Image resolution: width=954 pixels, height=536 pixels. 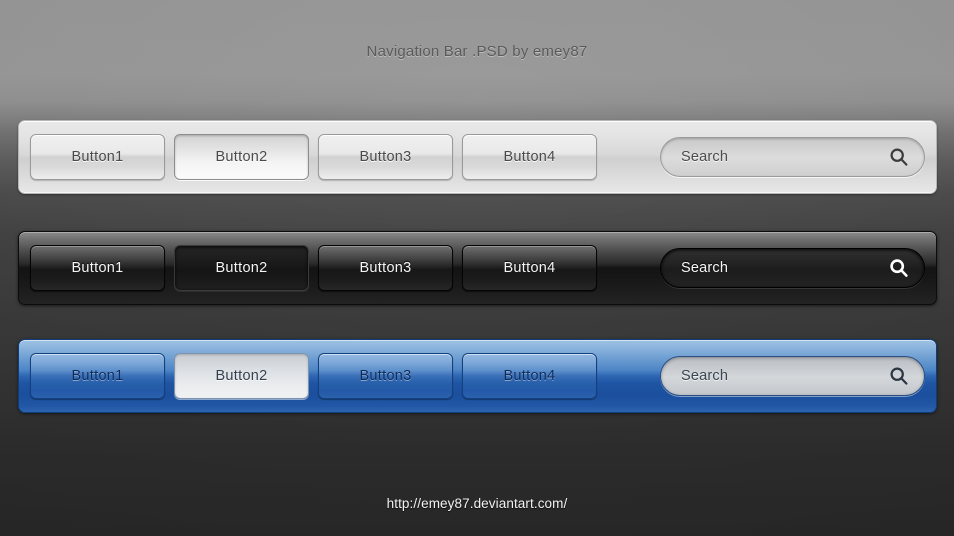 What do you see at coordinates (781, 268) in the screenshot?
I see `dark-search-input` at bounding box center [781, 268].